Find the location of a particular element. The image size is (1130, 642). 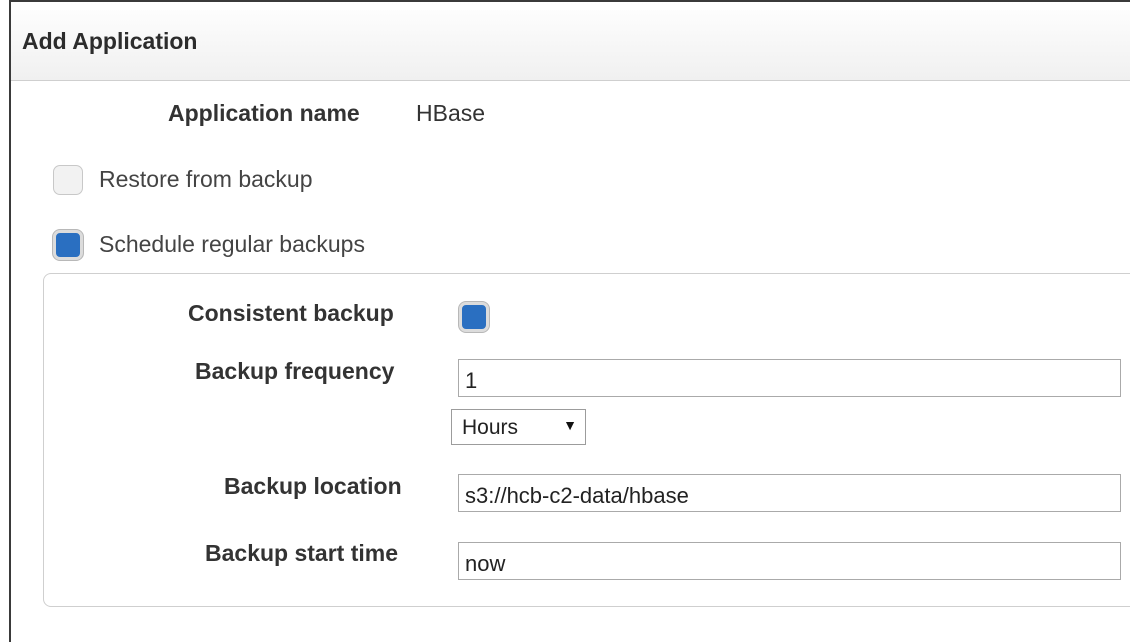

backup-frequency-input: 1 is located at coordinates (789, 378).